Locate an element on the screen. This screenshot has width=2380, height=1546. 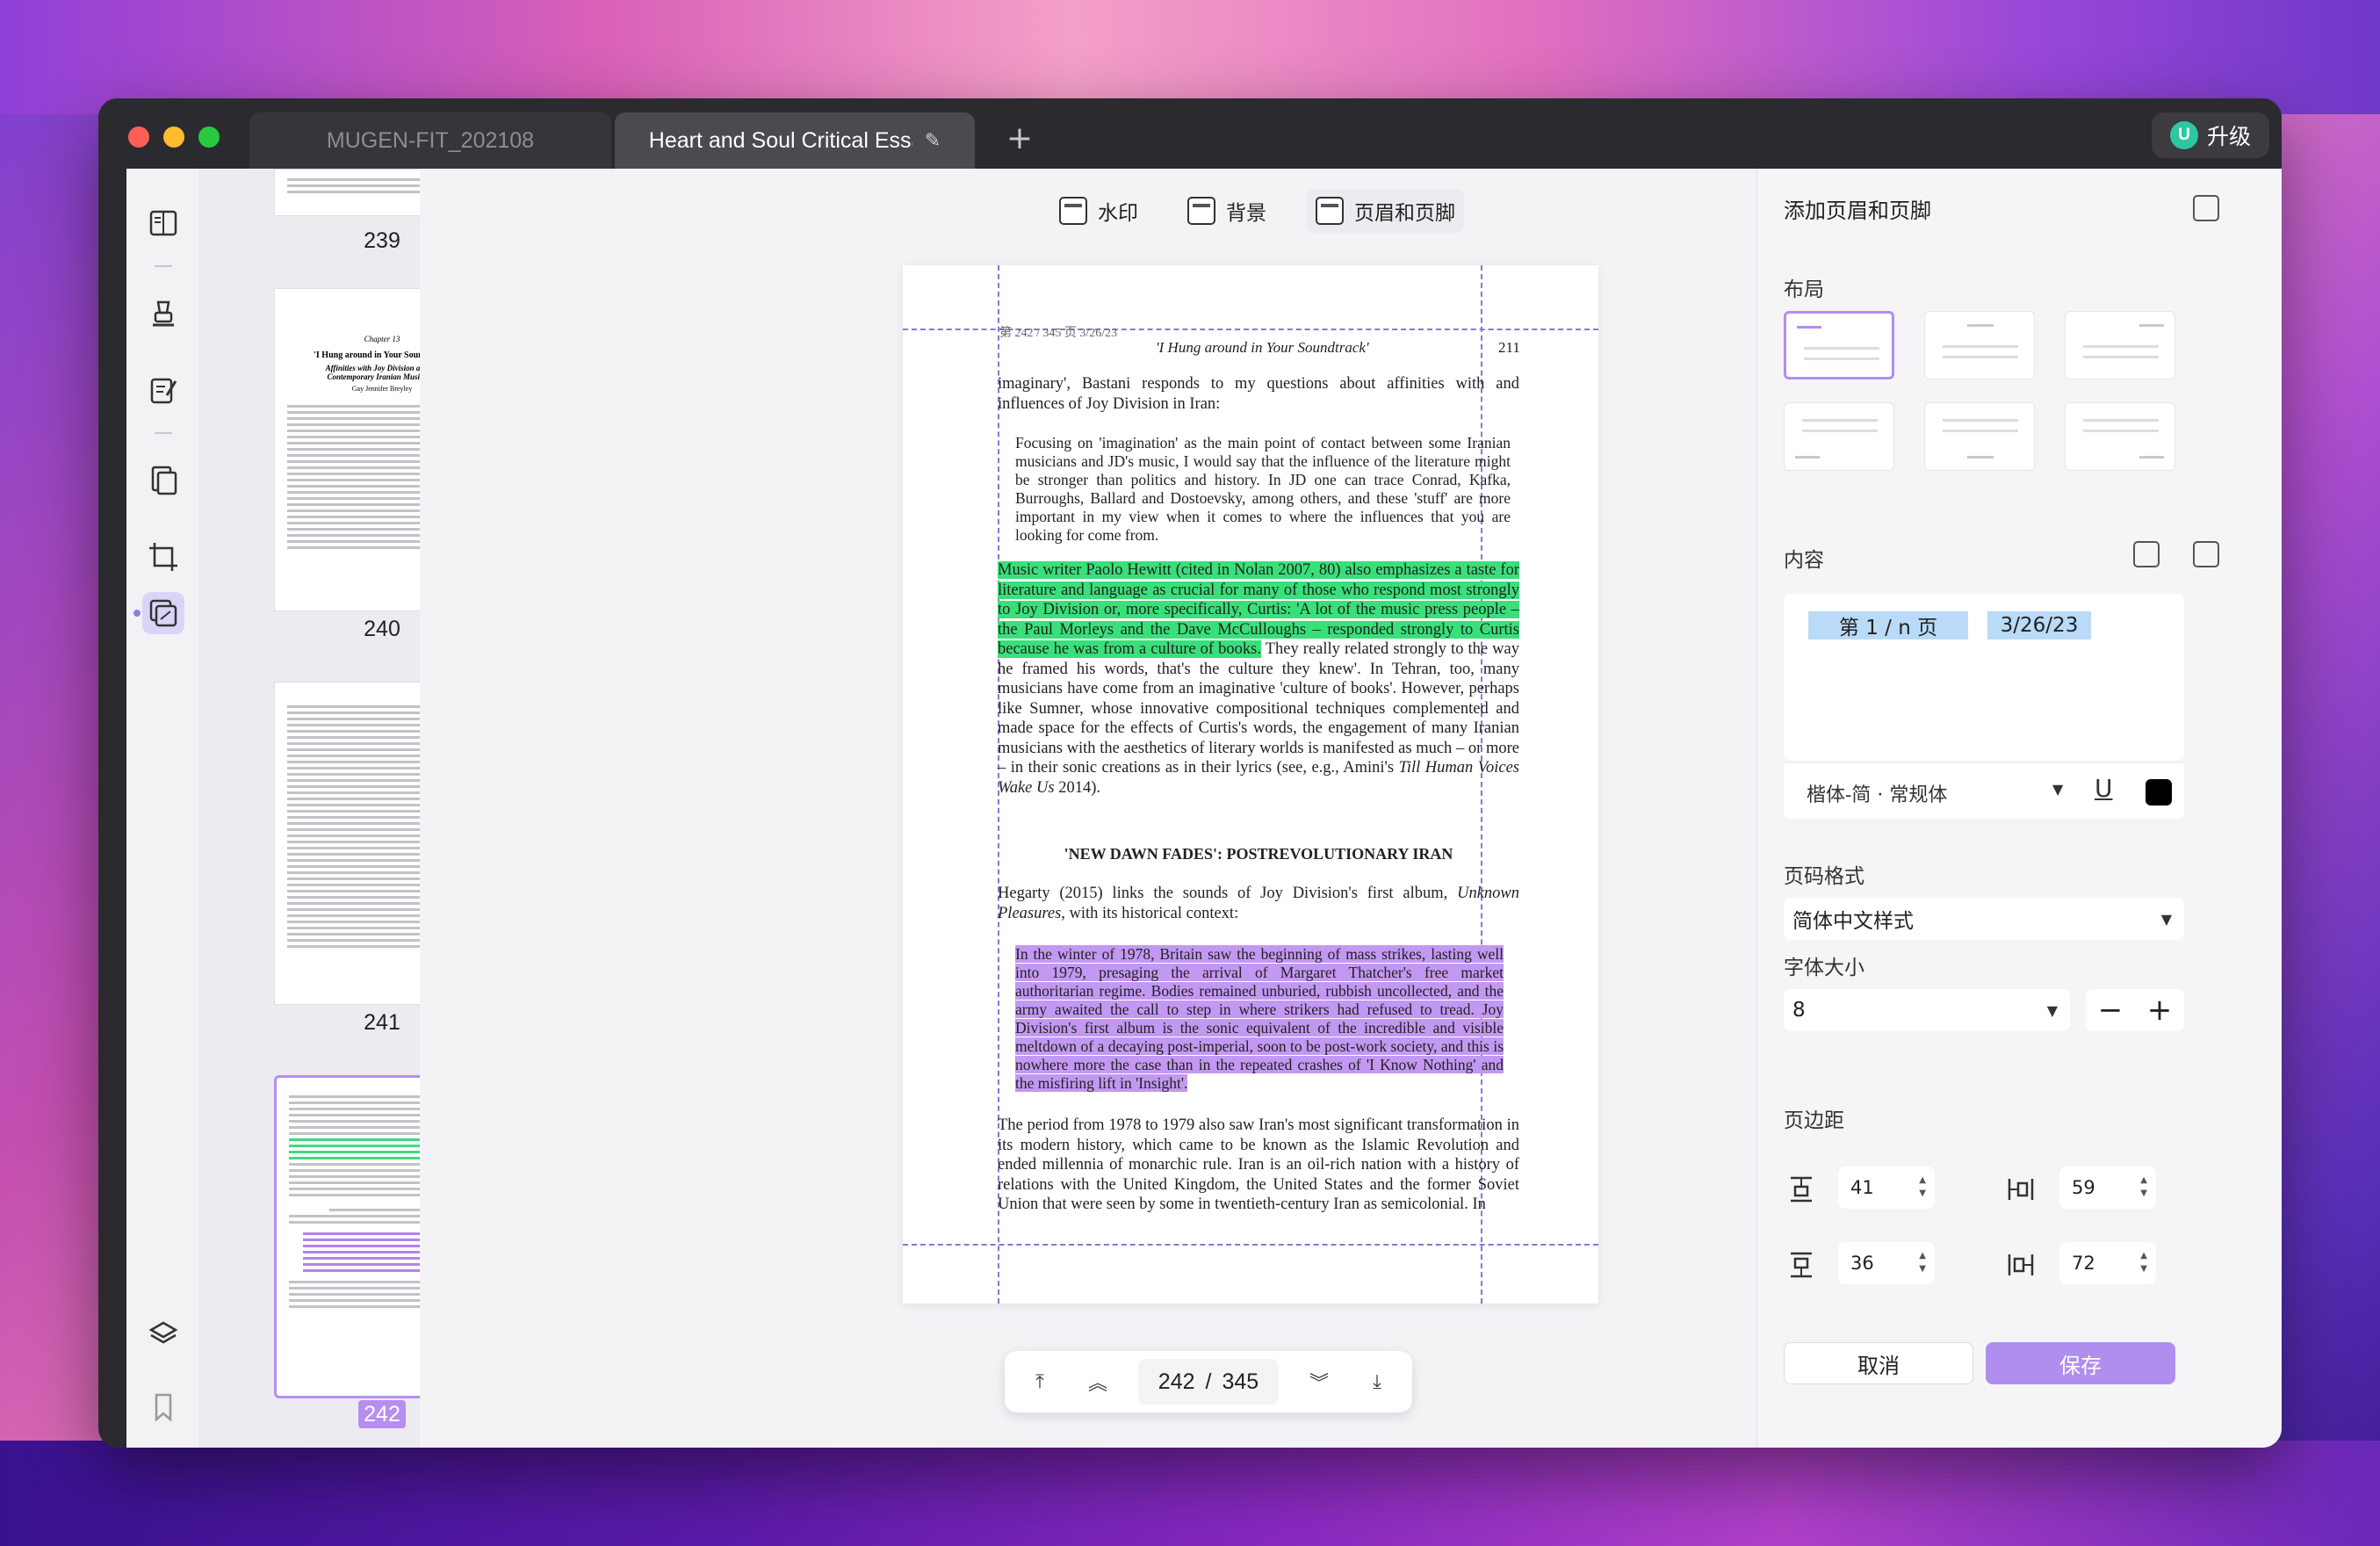
organize-pages-icon is located at coordinates (163, 480).